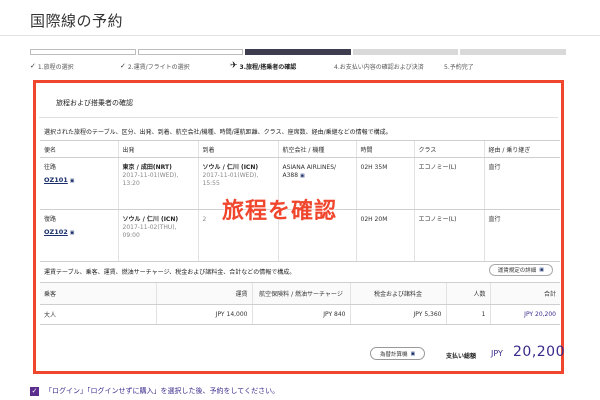 The height and width of the screenshot is (400, 600). What do you see at coordinates (384, 183) in the screenshot?
I see `duration-cell: 02H 35M` at bounding box center [384, 183].